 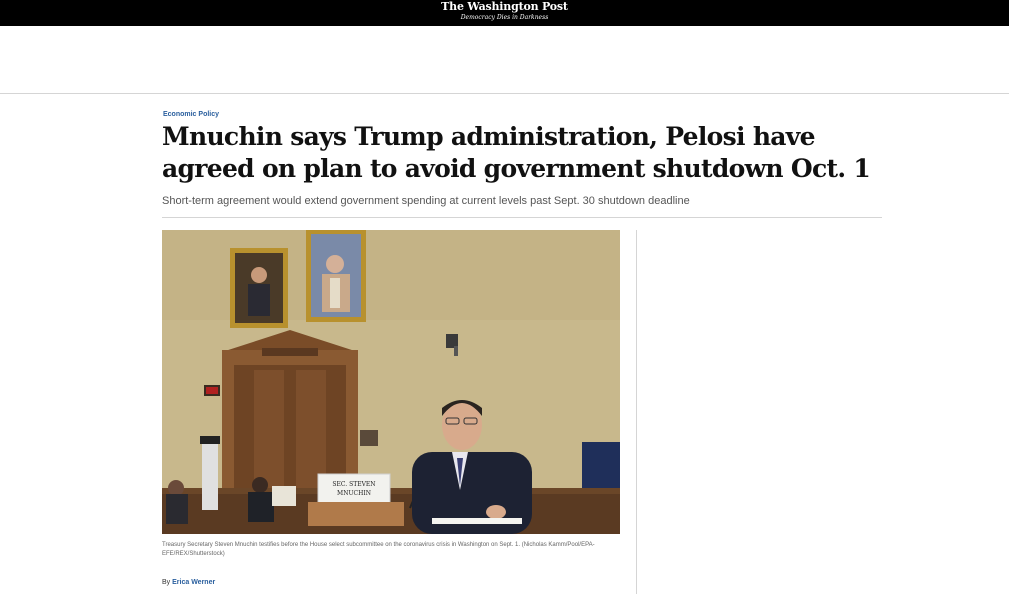 What do you see at coordinates (193, 582) in the screenshot?
I see `author-link: Erica Werner` at bounding box center [193, 582].